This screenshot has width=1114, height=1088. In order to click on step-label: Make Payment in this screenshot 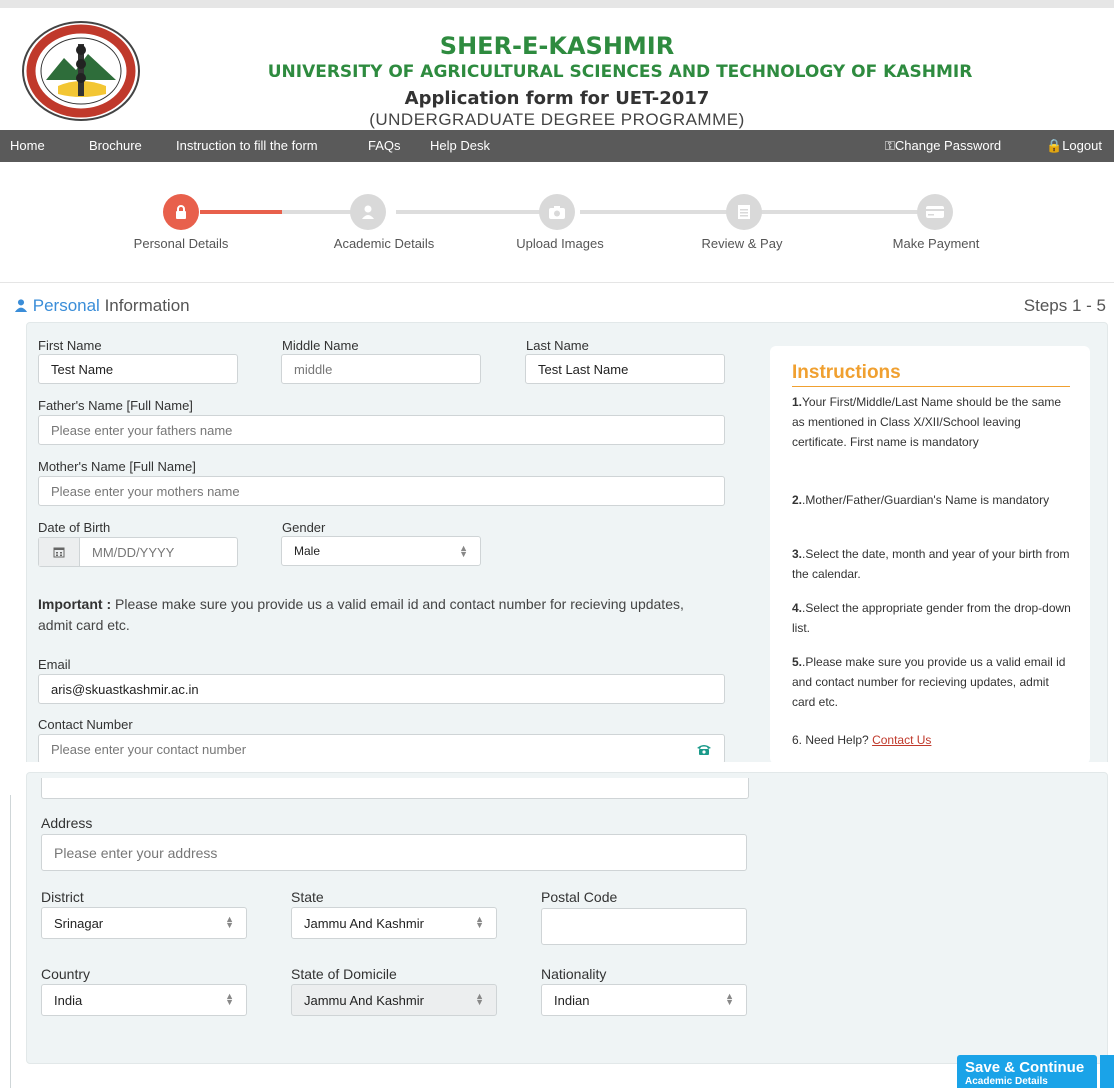, I will do `click(936, 243)`.